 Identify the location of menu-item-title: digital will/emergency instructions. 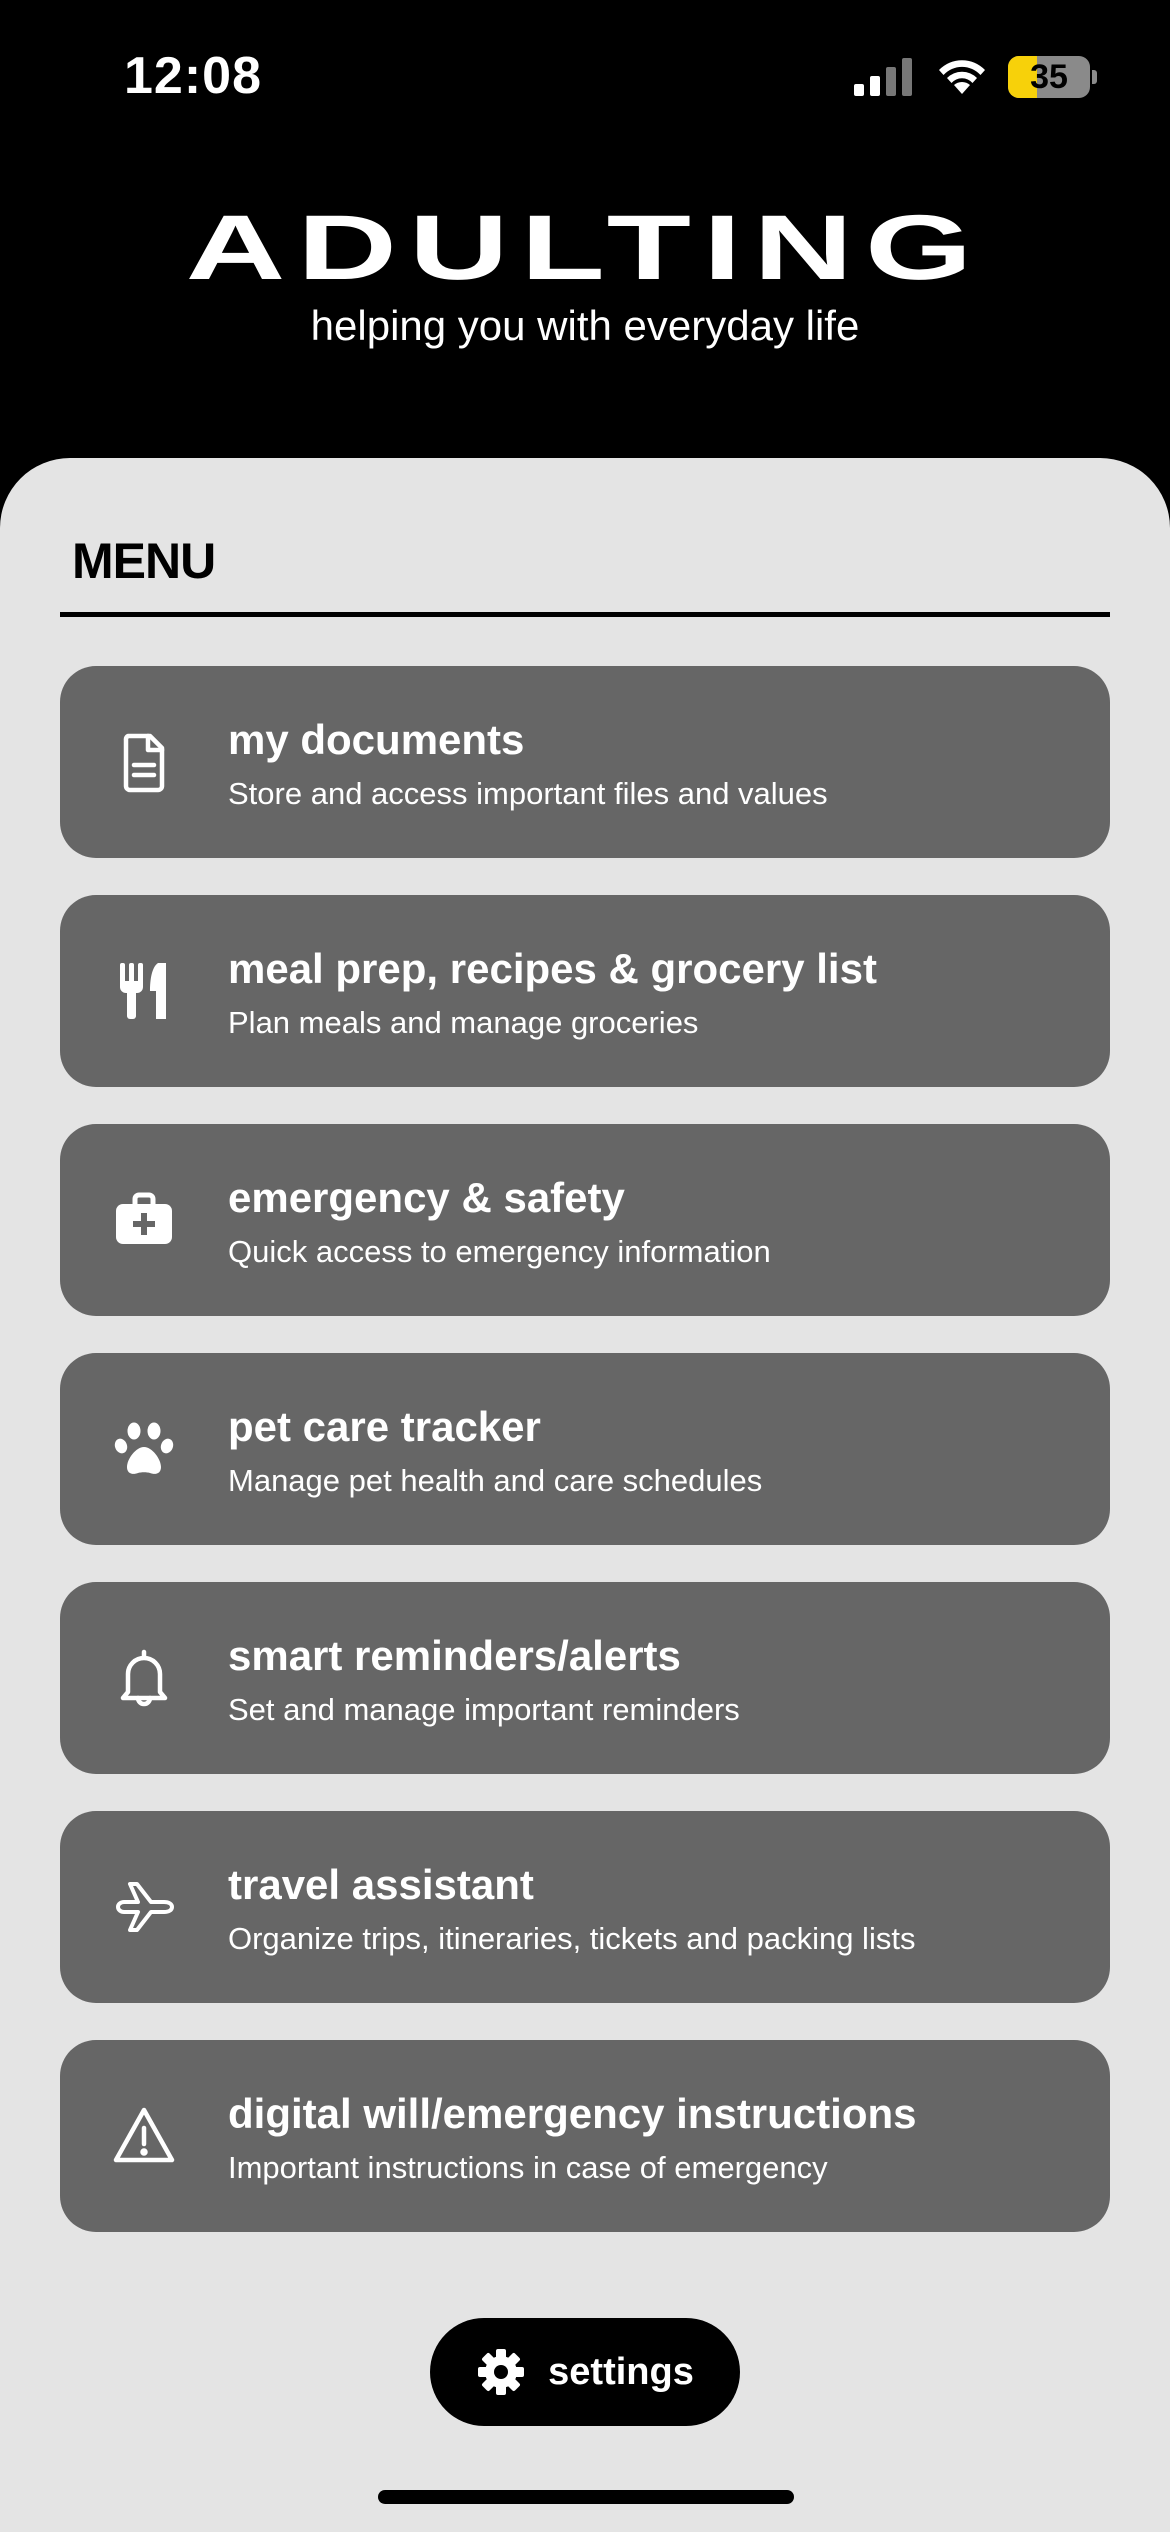
(572, 2113).